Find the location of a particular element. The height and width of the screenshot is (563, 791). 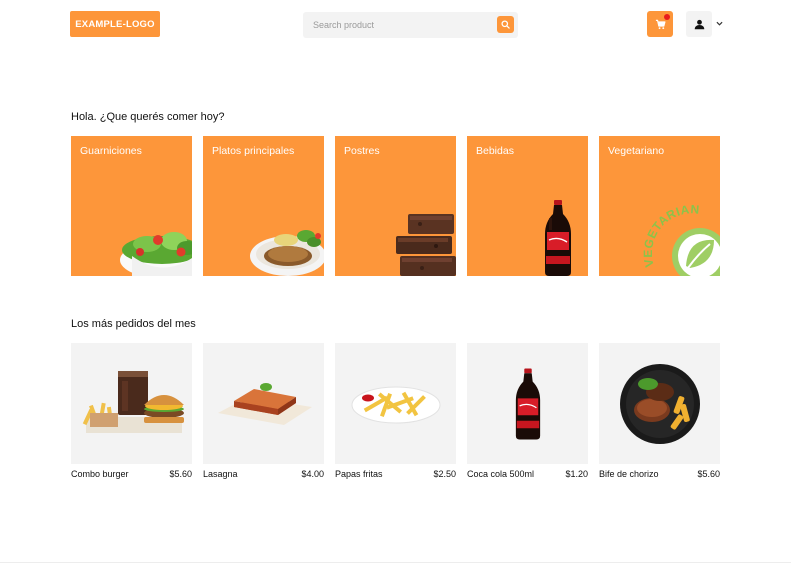

steak-plate-icon is located at coordinates (659, 403).